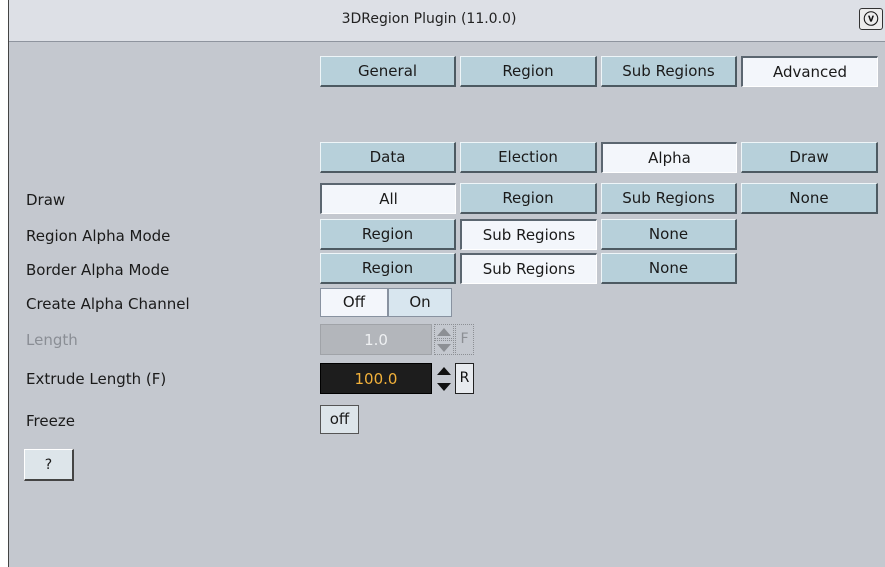 The height and width of the screenshot is (567, 885). Describe the element at coordinates (420, 302) in the screenshot. I see `alpha-channel-on-toggle: On` at that location.